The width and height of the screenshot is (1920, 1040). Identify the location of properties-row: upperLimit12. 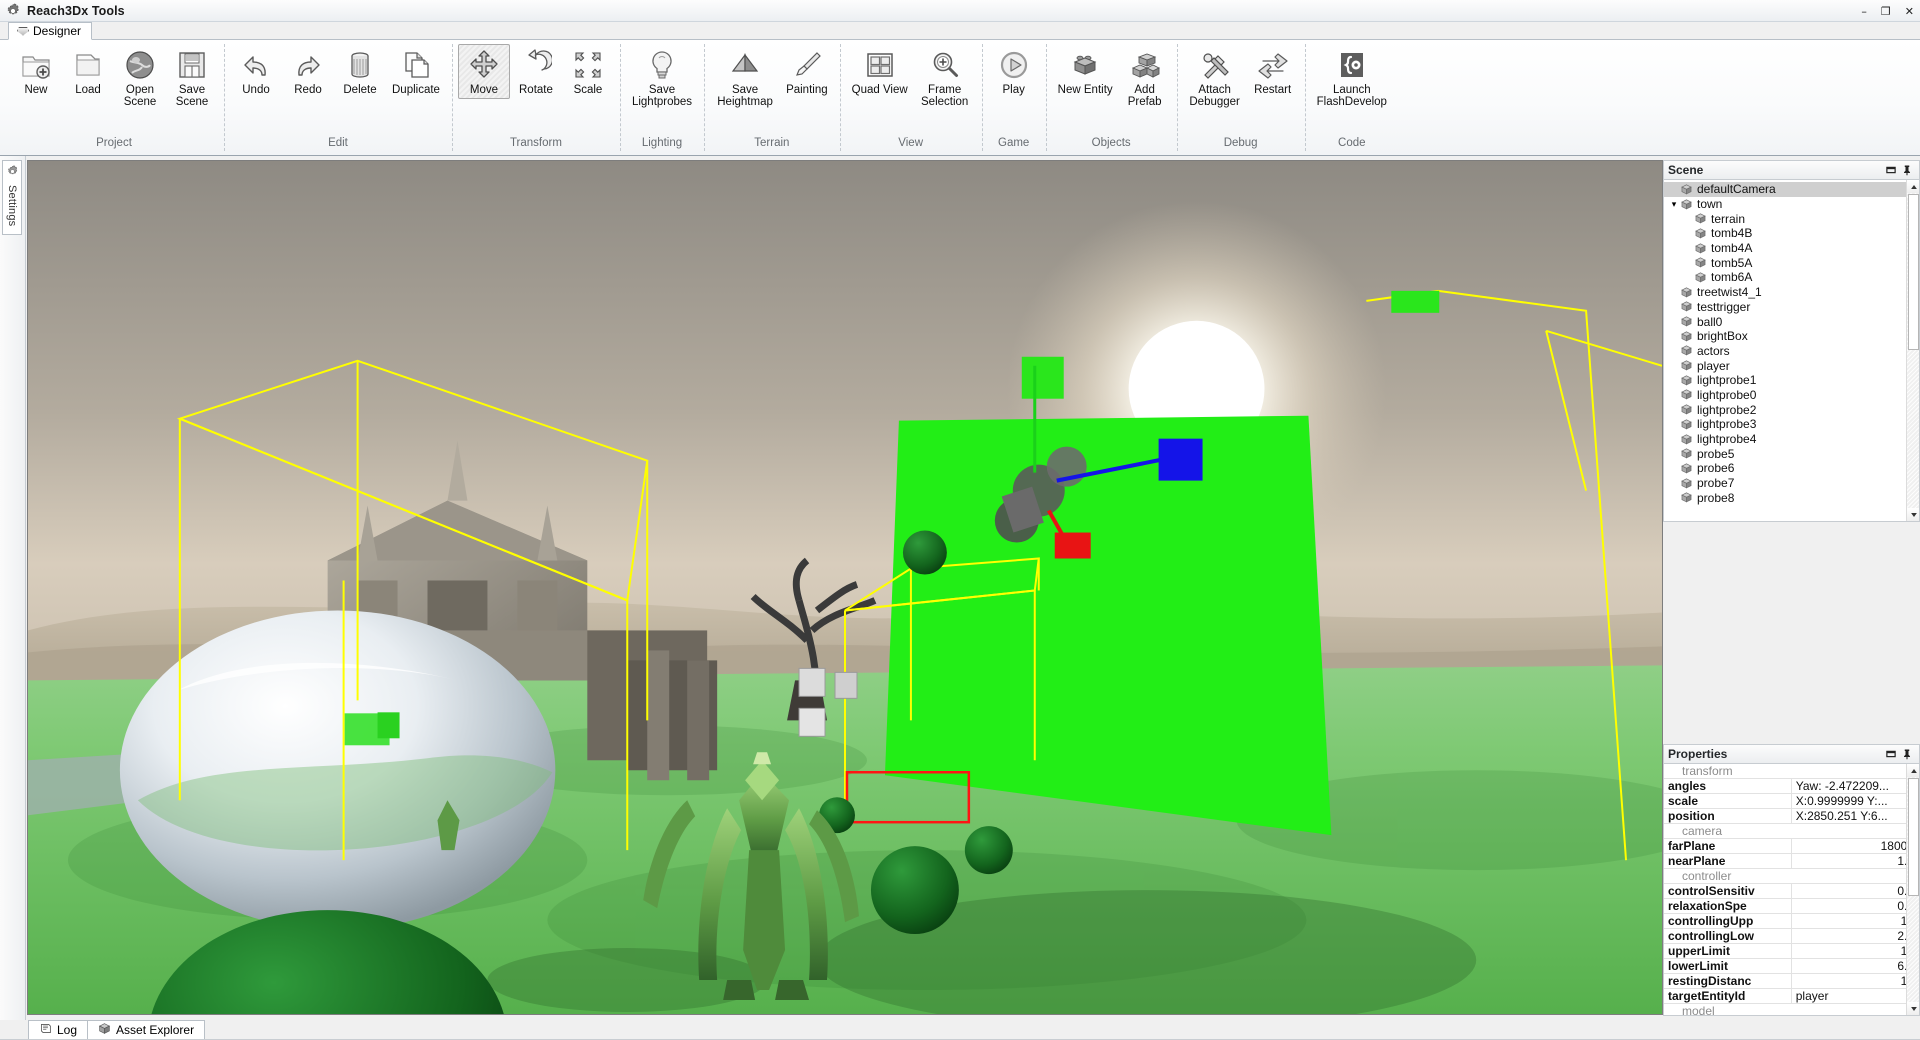
(1791, 951).